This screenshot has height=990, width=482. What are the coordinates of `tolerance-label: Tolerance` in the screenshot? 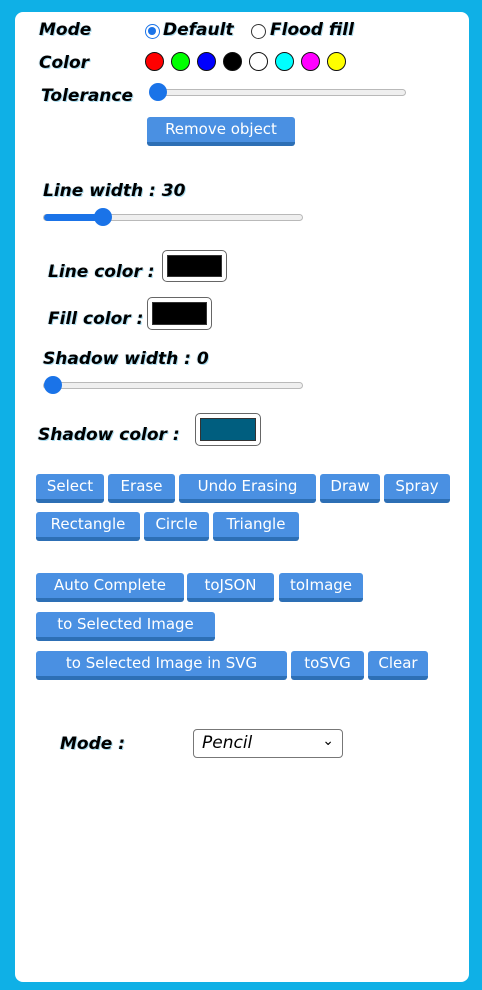 It's located at (87, 96).